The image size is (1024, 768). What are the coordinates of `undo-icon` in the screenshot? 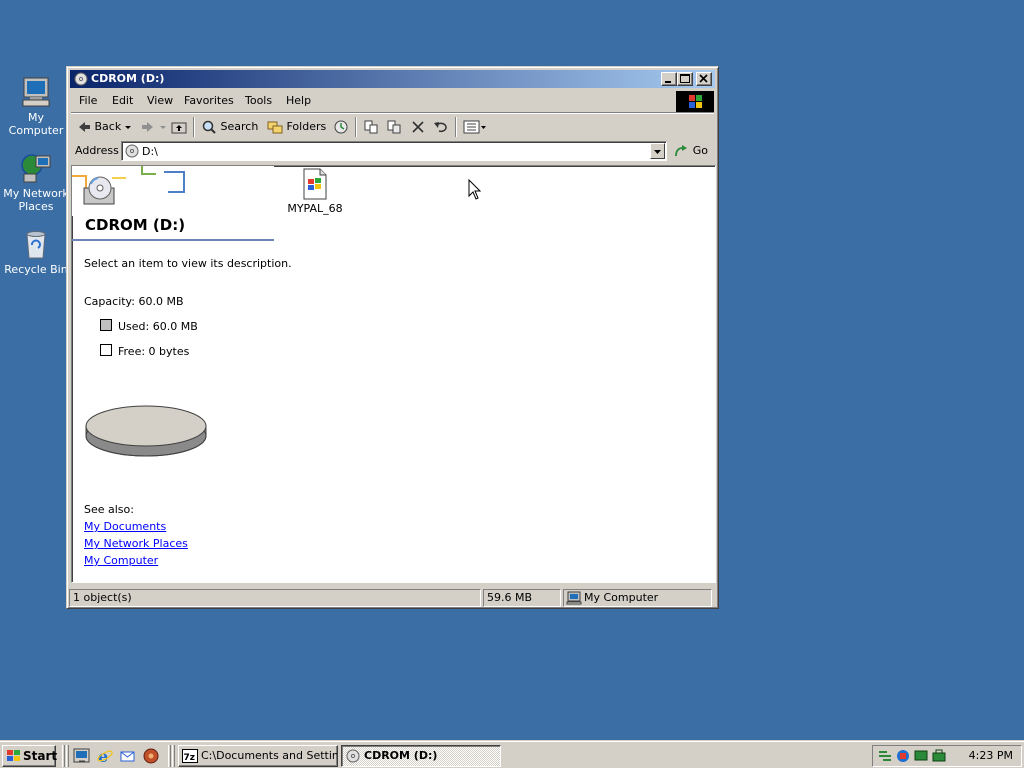 It's located at (440, 127).